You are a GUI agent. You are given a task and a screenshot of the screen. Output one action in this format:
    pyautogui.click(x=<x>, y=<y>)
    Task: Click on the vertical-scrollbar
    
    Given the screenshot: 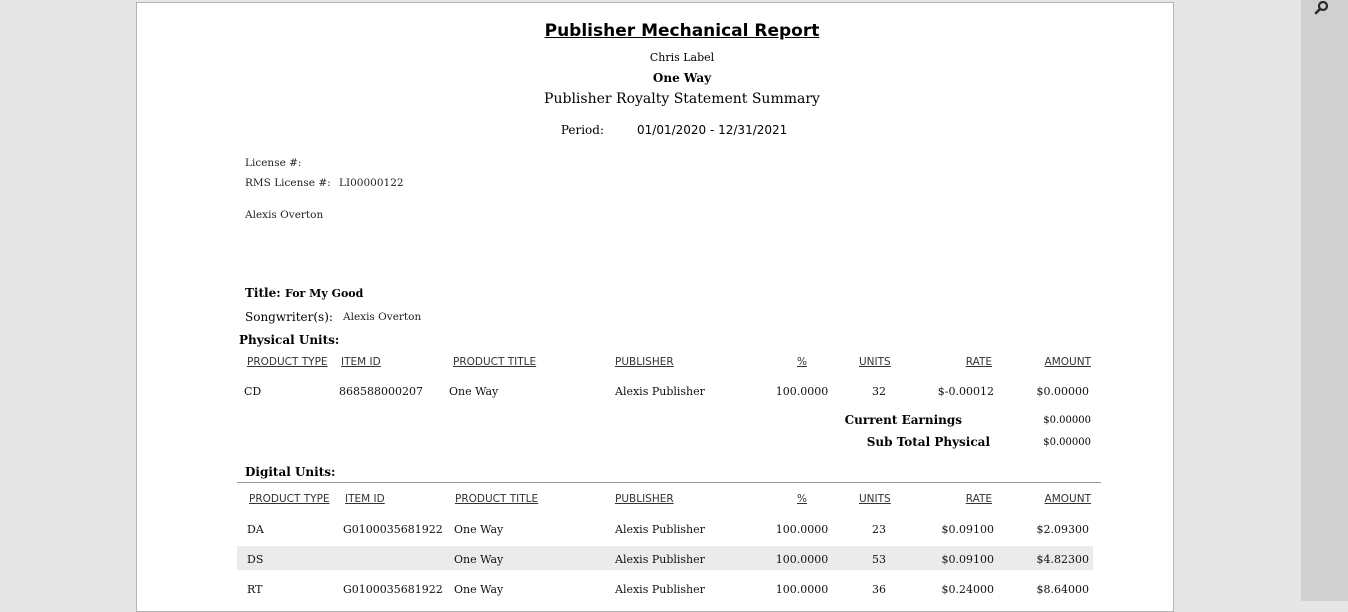 What is the action you would take?
    pyautogui.click(x=1324, y=300)
    